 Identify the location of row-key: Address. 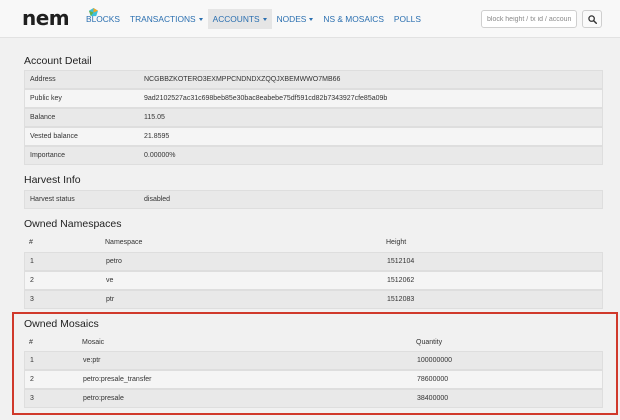
(43, 79).